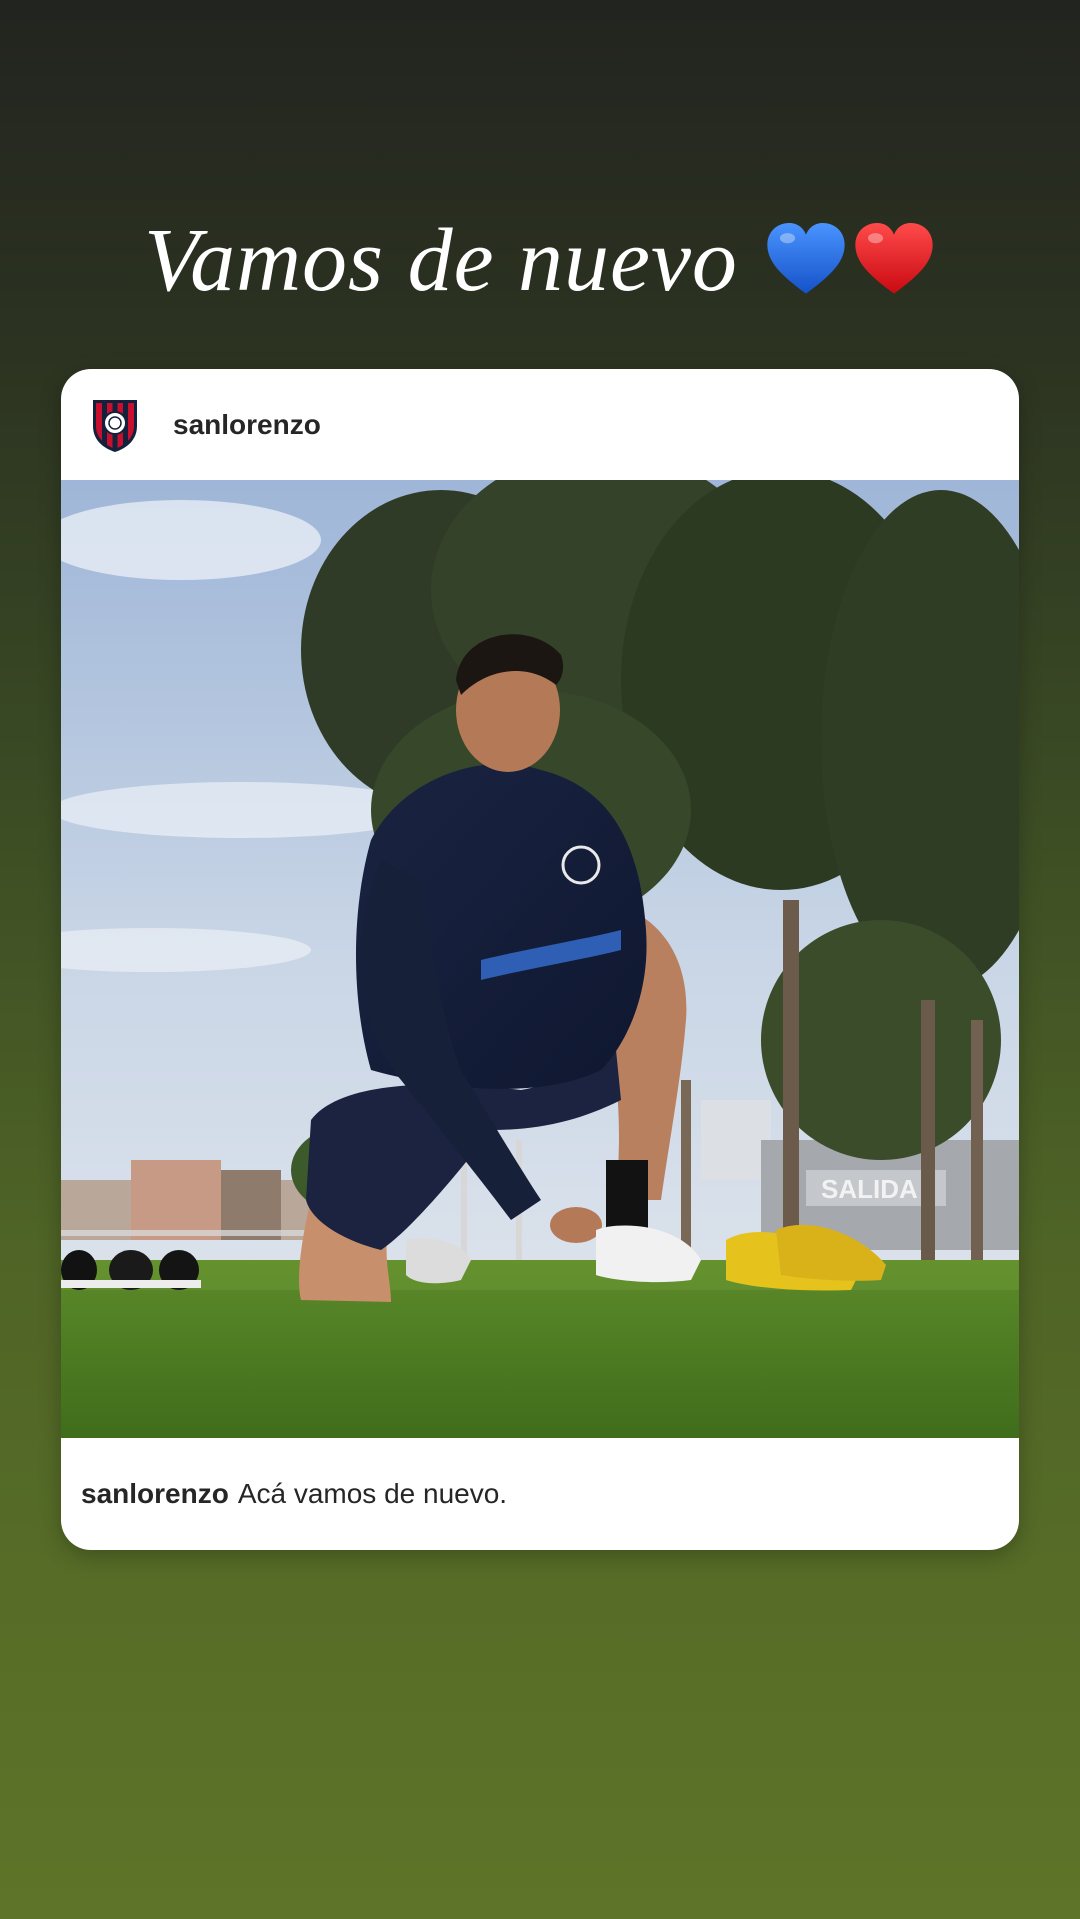 The width and height of the screenshot is (1080, 1919). I want to click on post-caption-author: sanlorenzo, so click(155, 1494).